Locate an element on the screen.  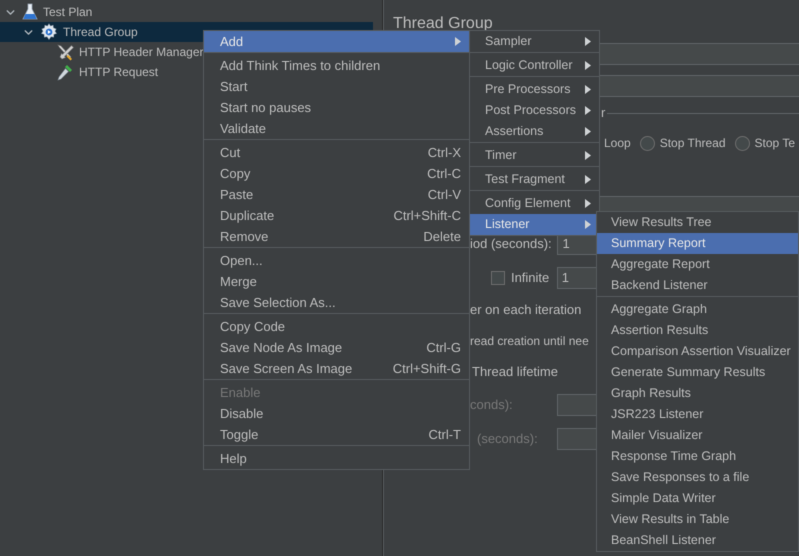
pipette-icon is located at coordinates (65, 72).